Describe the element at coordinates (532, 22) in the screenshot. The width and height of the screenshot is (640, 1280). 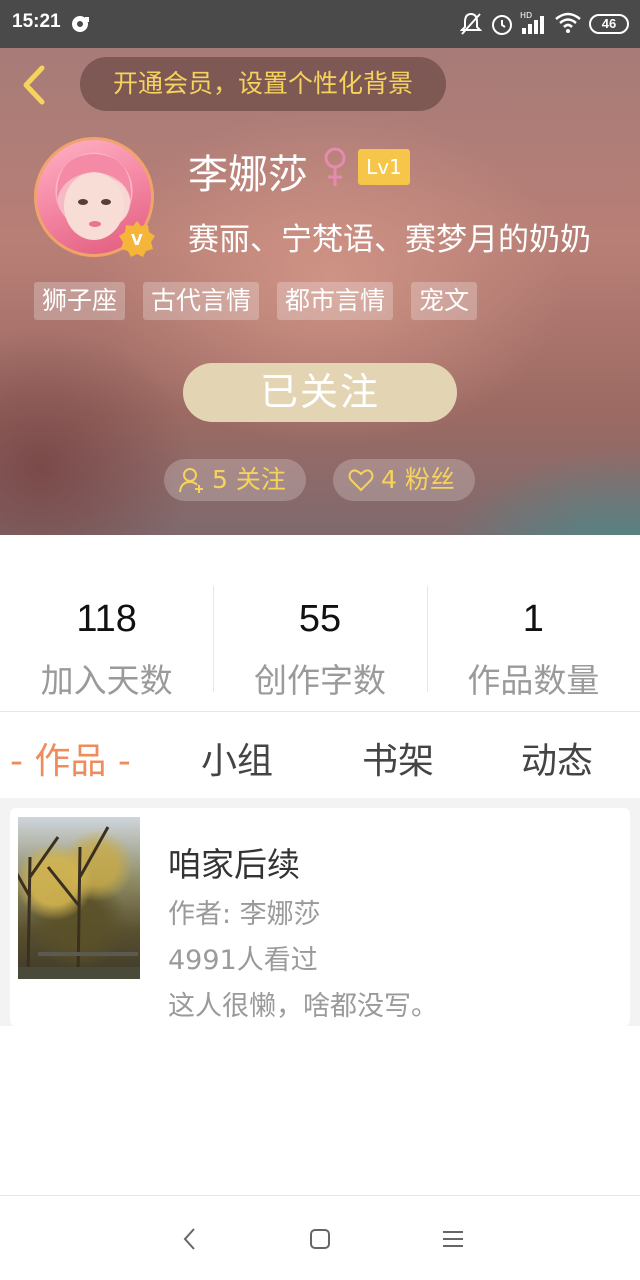
I see `hd-signal-icon: HD` at that location.